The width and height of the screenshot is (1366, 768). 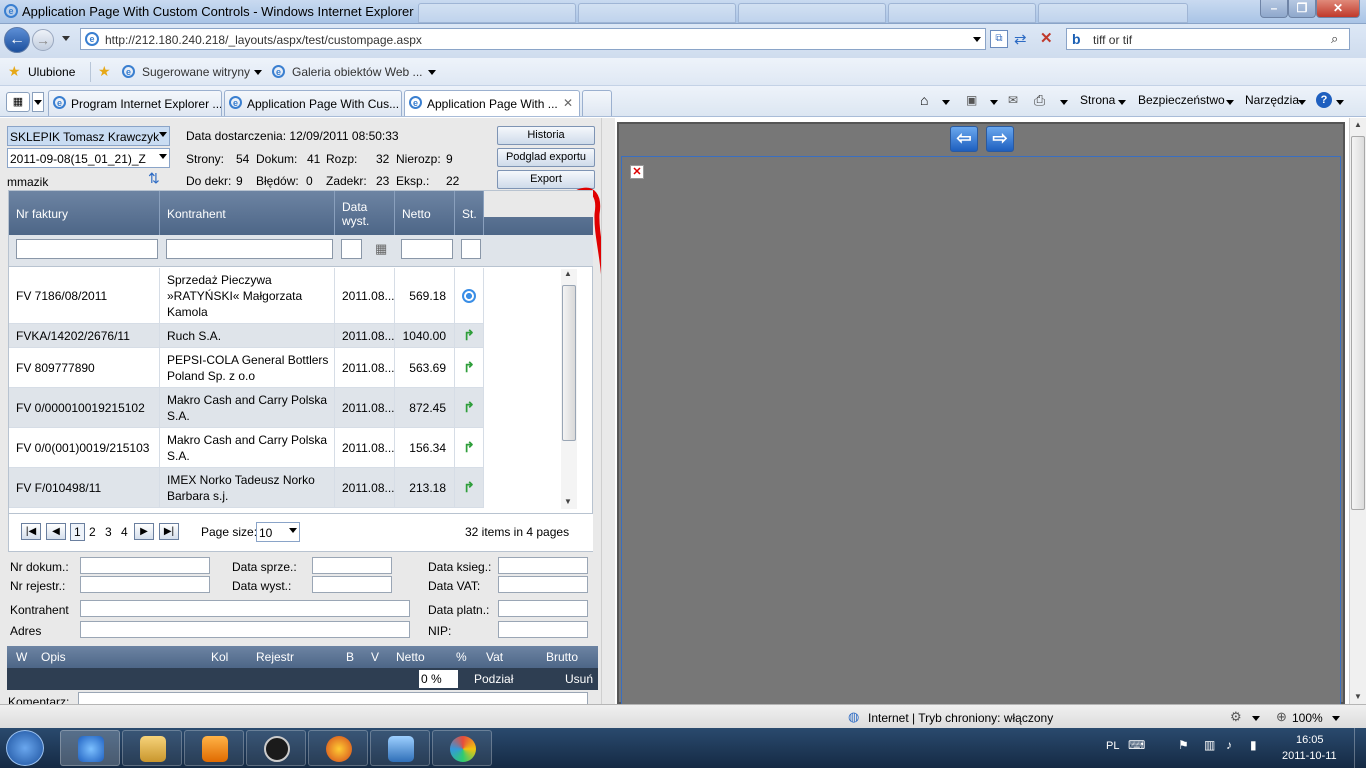 What do you see at coordinates (18, 102) in the screenshot?
I see `quick-tabs-icon: ▦` at bounding box center [18, 102].